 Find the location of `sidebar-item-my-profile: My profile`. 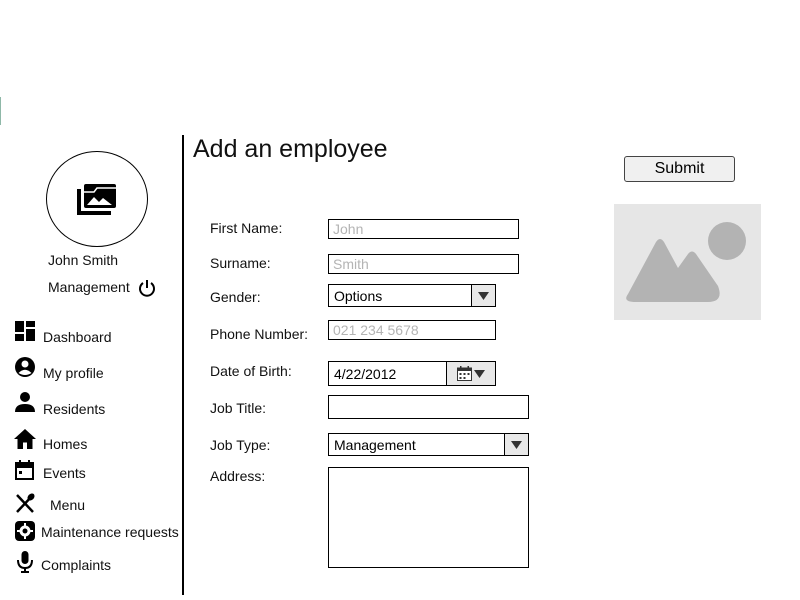

sidebar-item-my-profile: My profile is located at coordinates (69, 368).